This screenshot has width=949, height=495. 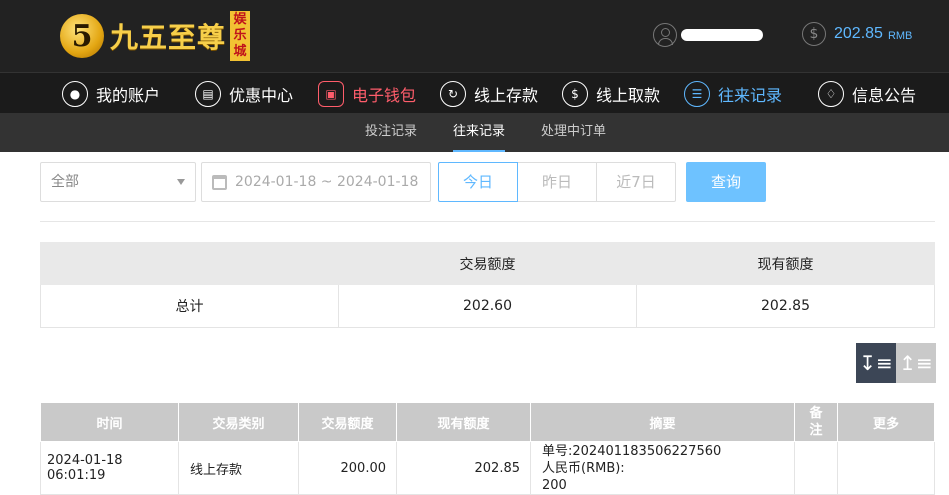 I want to click on subtab-transaction-records: 往来记录, so click(x=479, y=132).